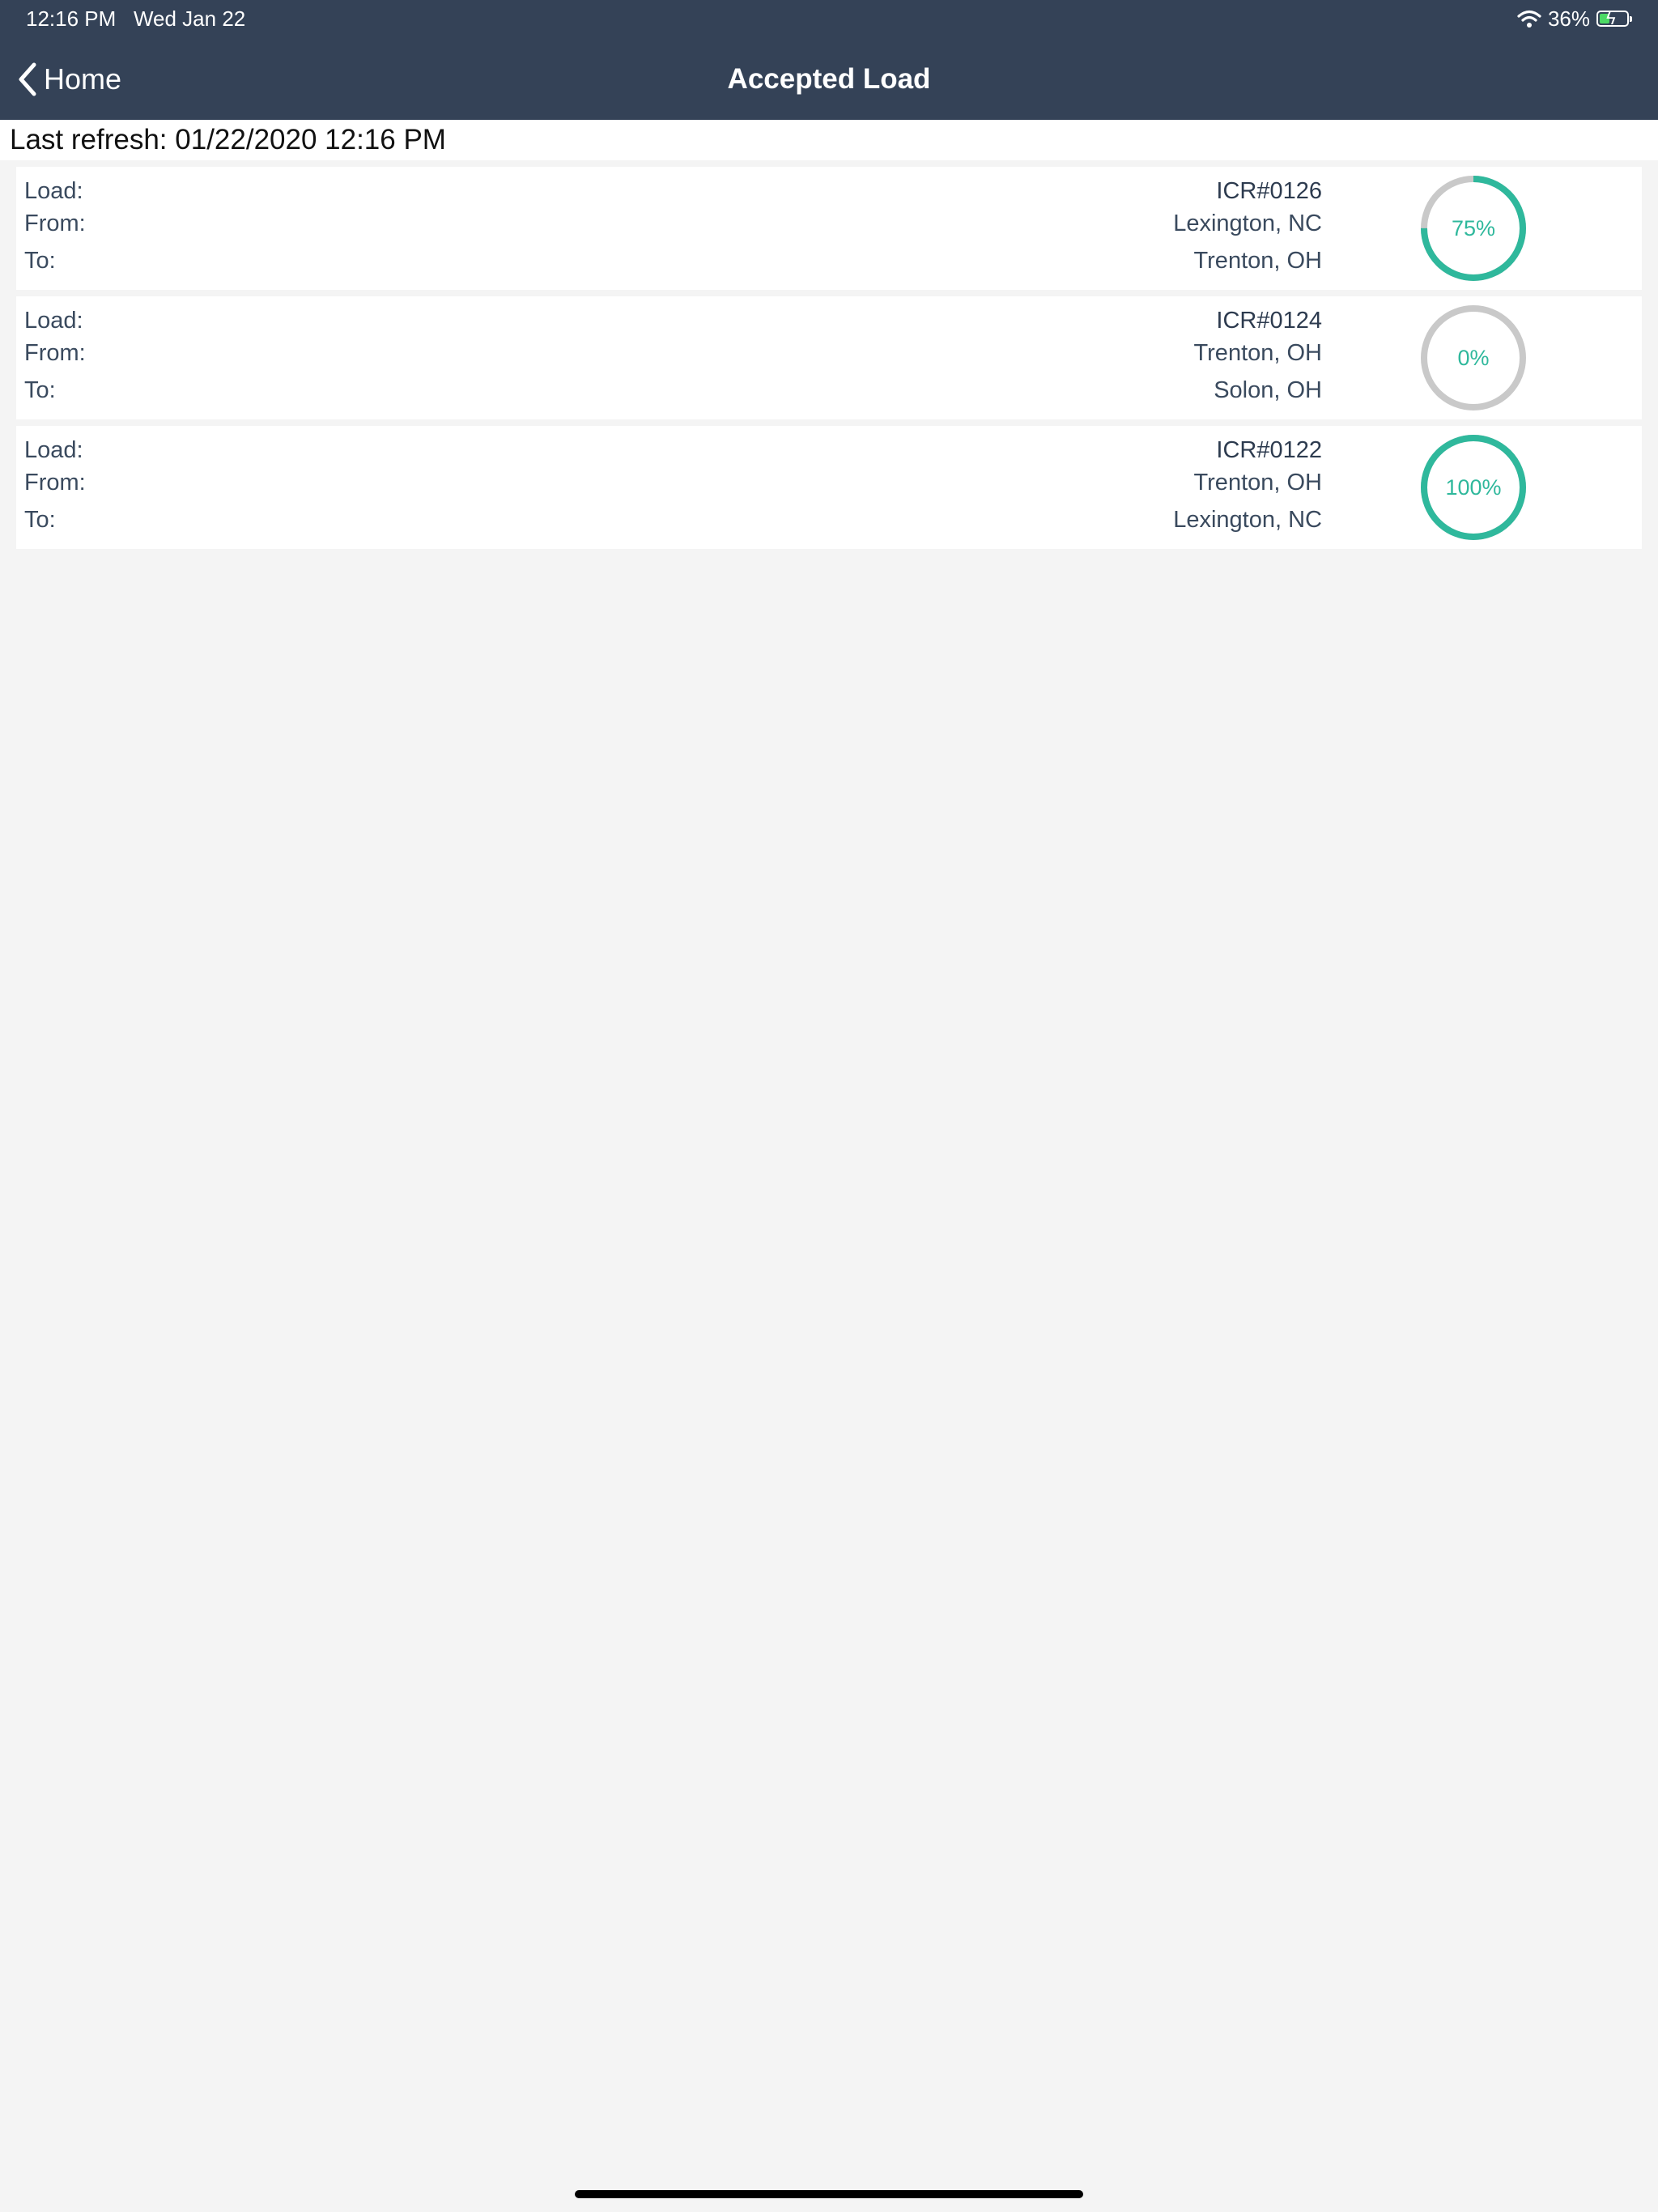 This screenshot has height=2212, width=1658. I want to click on progress-percent: 75%, so click(1473, 228).